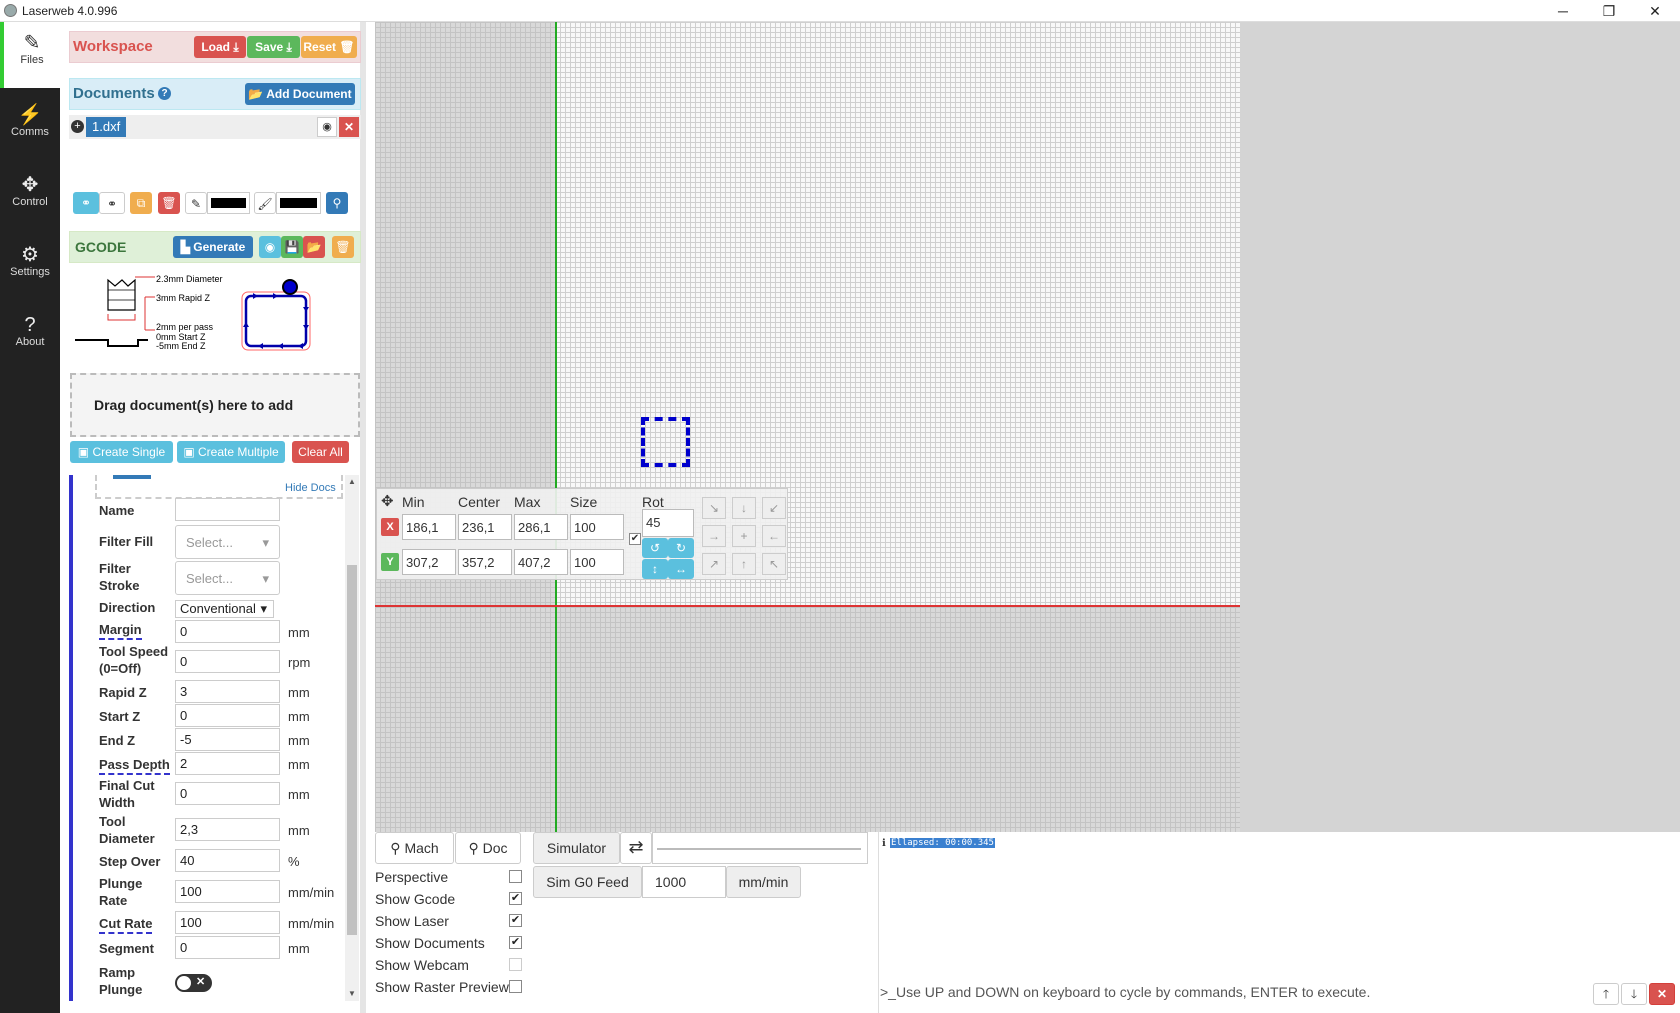  Describe the element at coordinates (227, 793) in the screenshot. I see `final-cut-input: 0` at that location.